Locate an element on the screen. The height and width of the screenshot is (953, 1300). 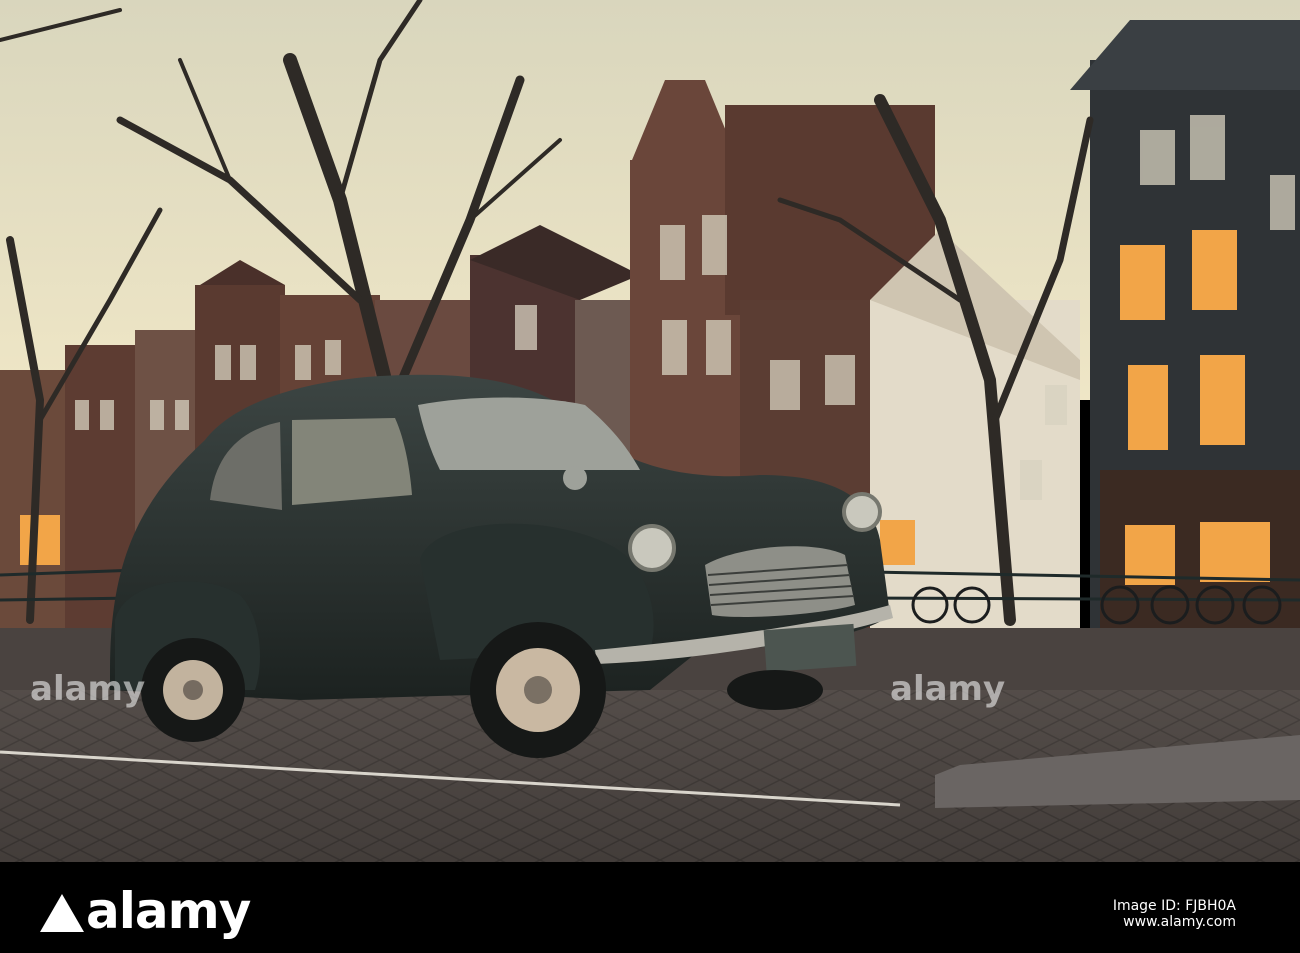
brand-name: alamy is located at coordinates (168, 911).